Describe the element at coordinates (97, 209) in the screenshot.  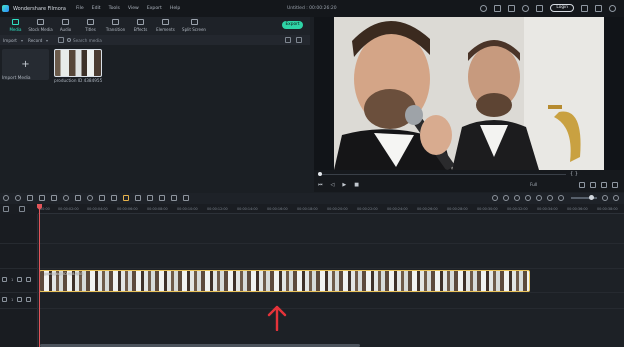
I see `ruler-tick: 00:00:04:00` at that location.